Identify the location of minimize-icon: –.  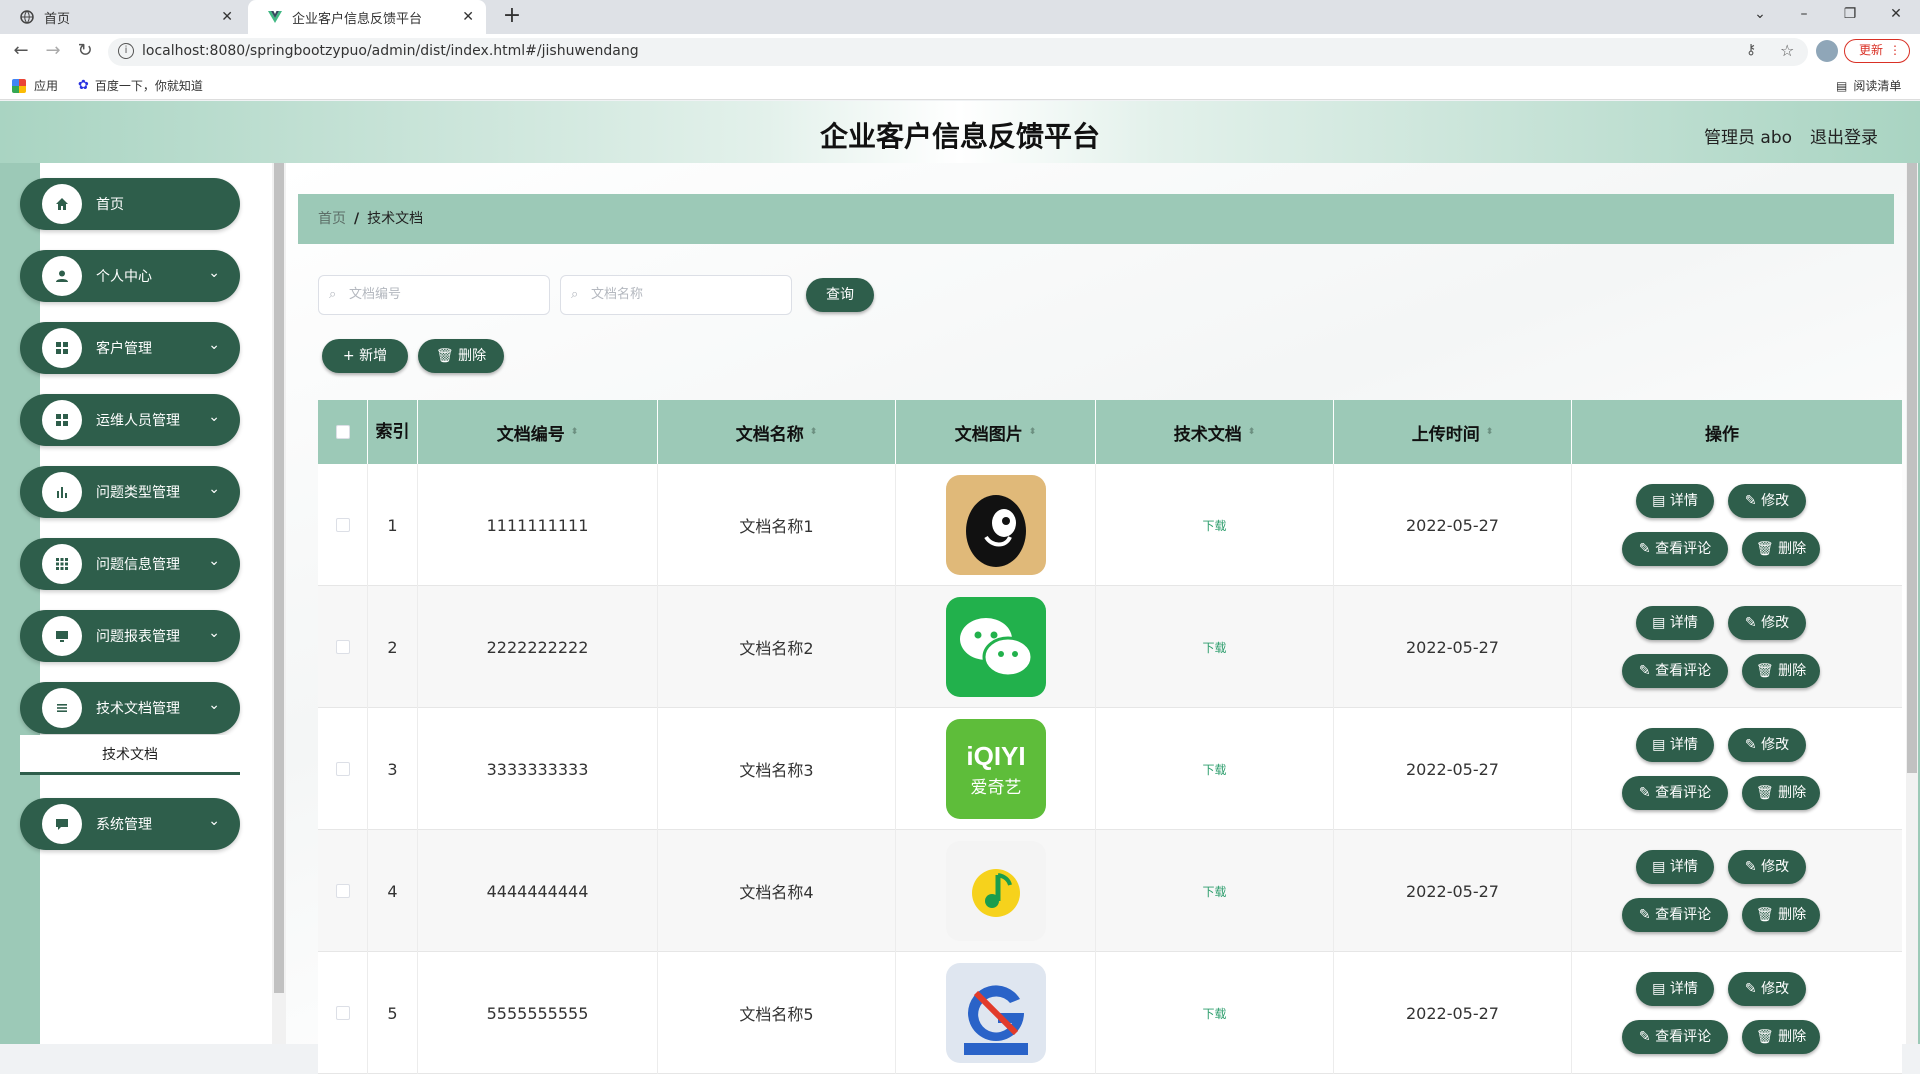
(1804, 14).